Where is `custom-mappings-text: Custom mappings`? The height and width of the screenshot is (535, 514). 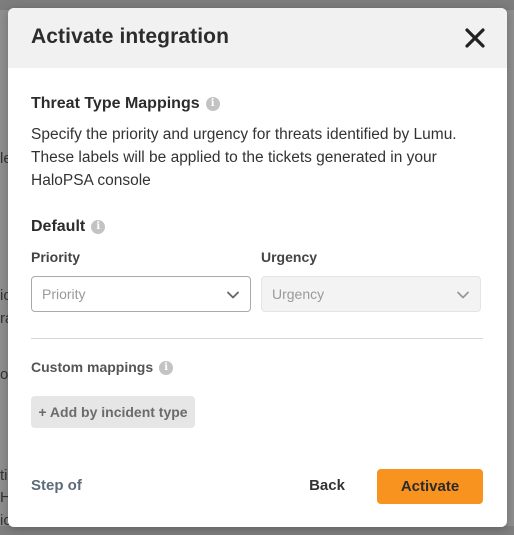 custom-mappings-text: Custom mappings is located at coordinates (92, 367).